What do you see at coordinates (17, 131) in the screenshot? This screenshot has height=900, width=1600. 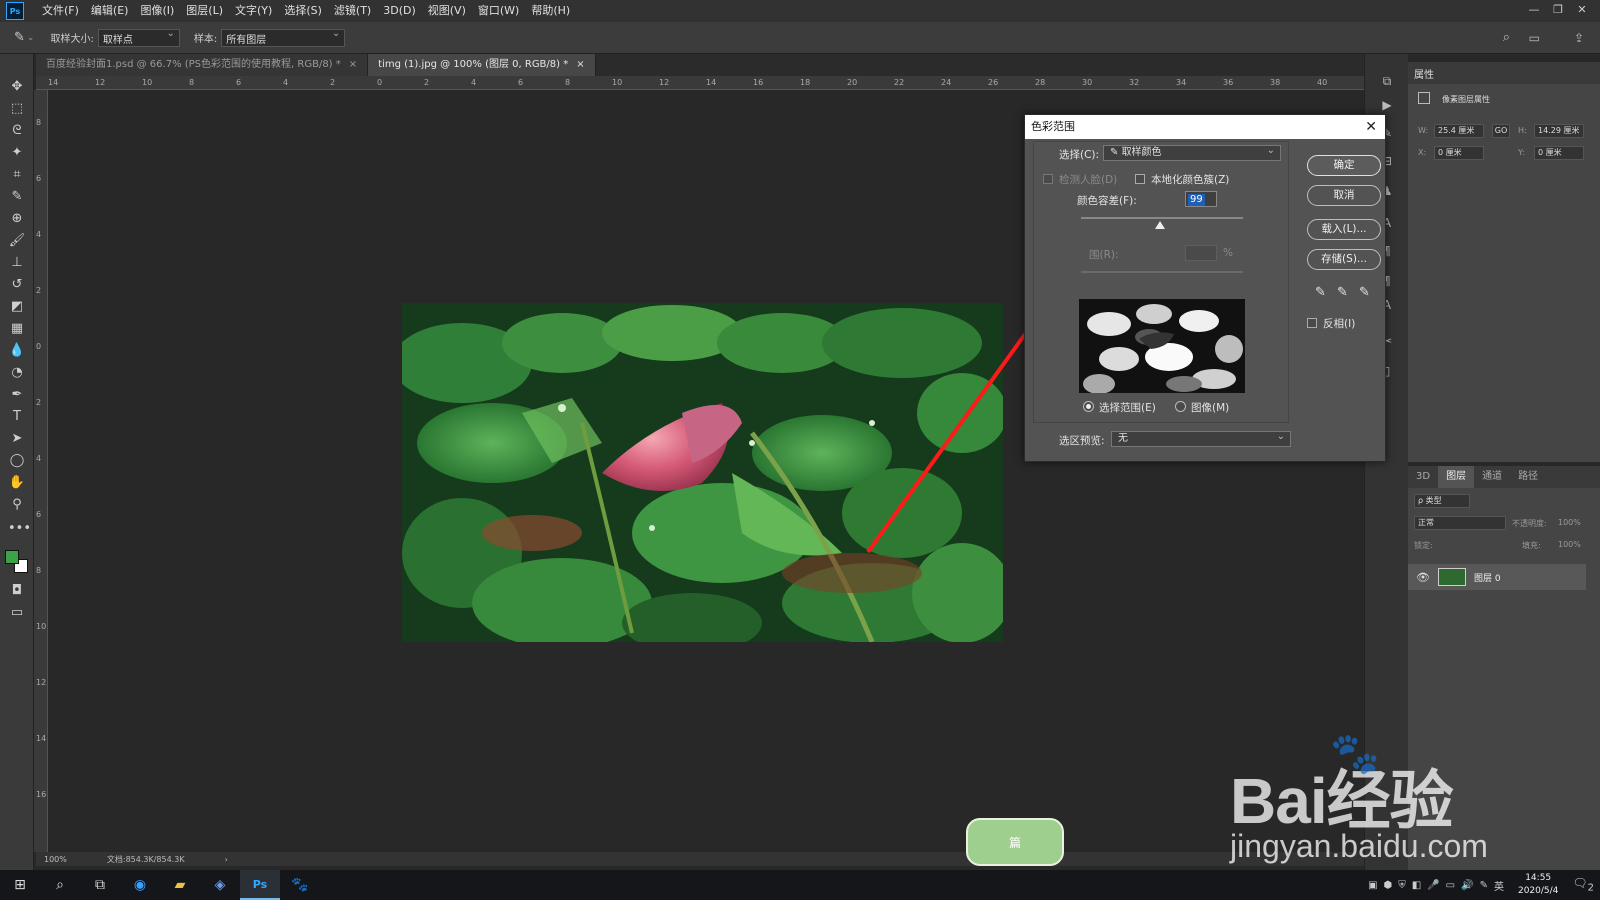 I see `lasso-tool-icon: ᘓ` at bounding box center [17, 131].